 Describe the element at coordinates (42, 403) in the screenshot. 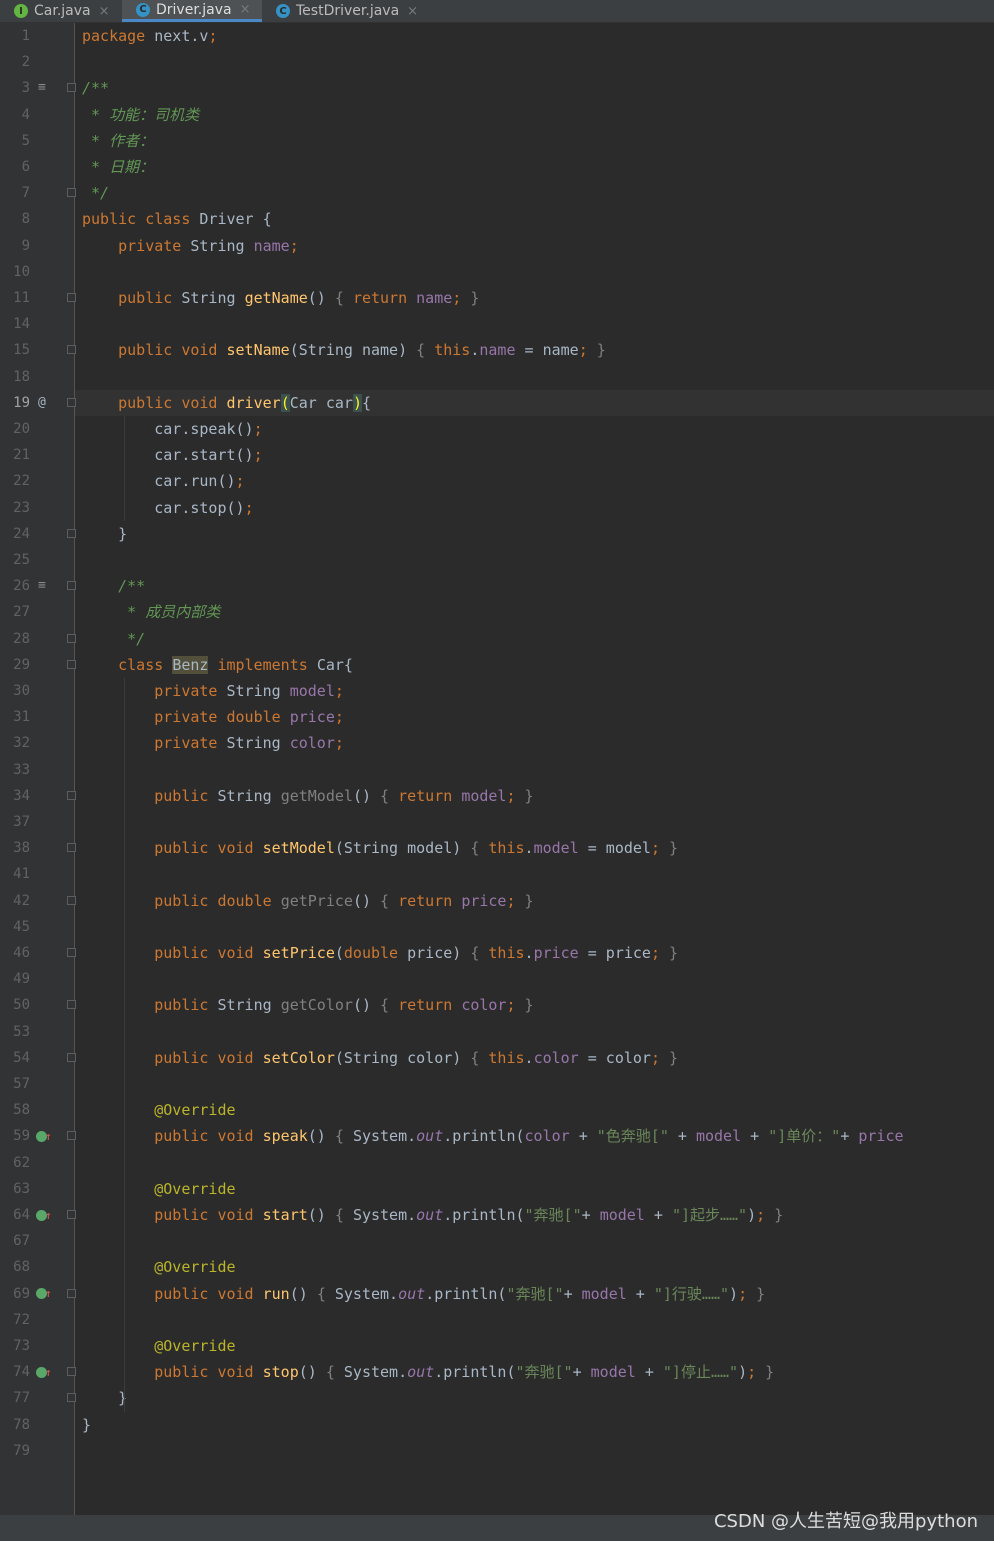

I see `usage-at-icon: @` at that location.